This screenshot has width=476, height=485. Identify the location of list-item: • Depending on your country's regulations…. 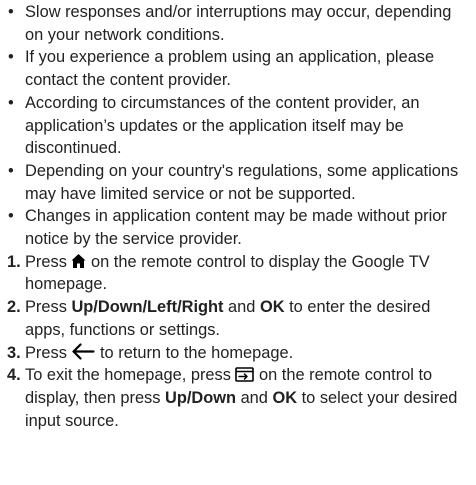
(238, 182).